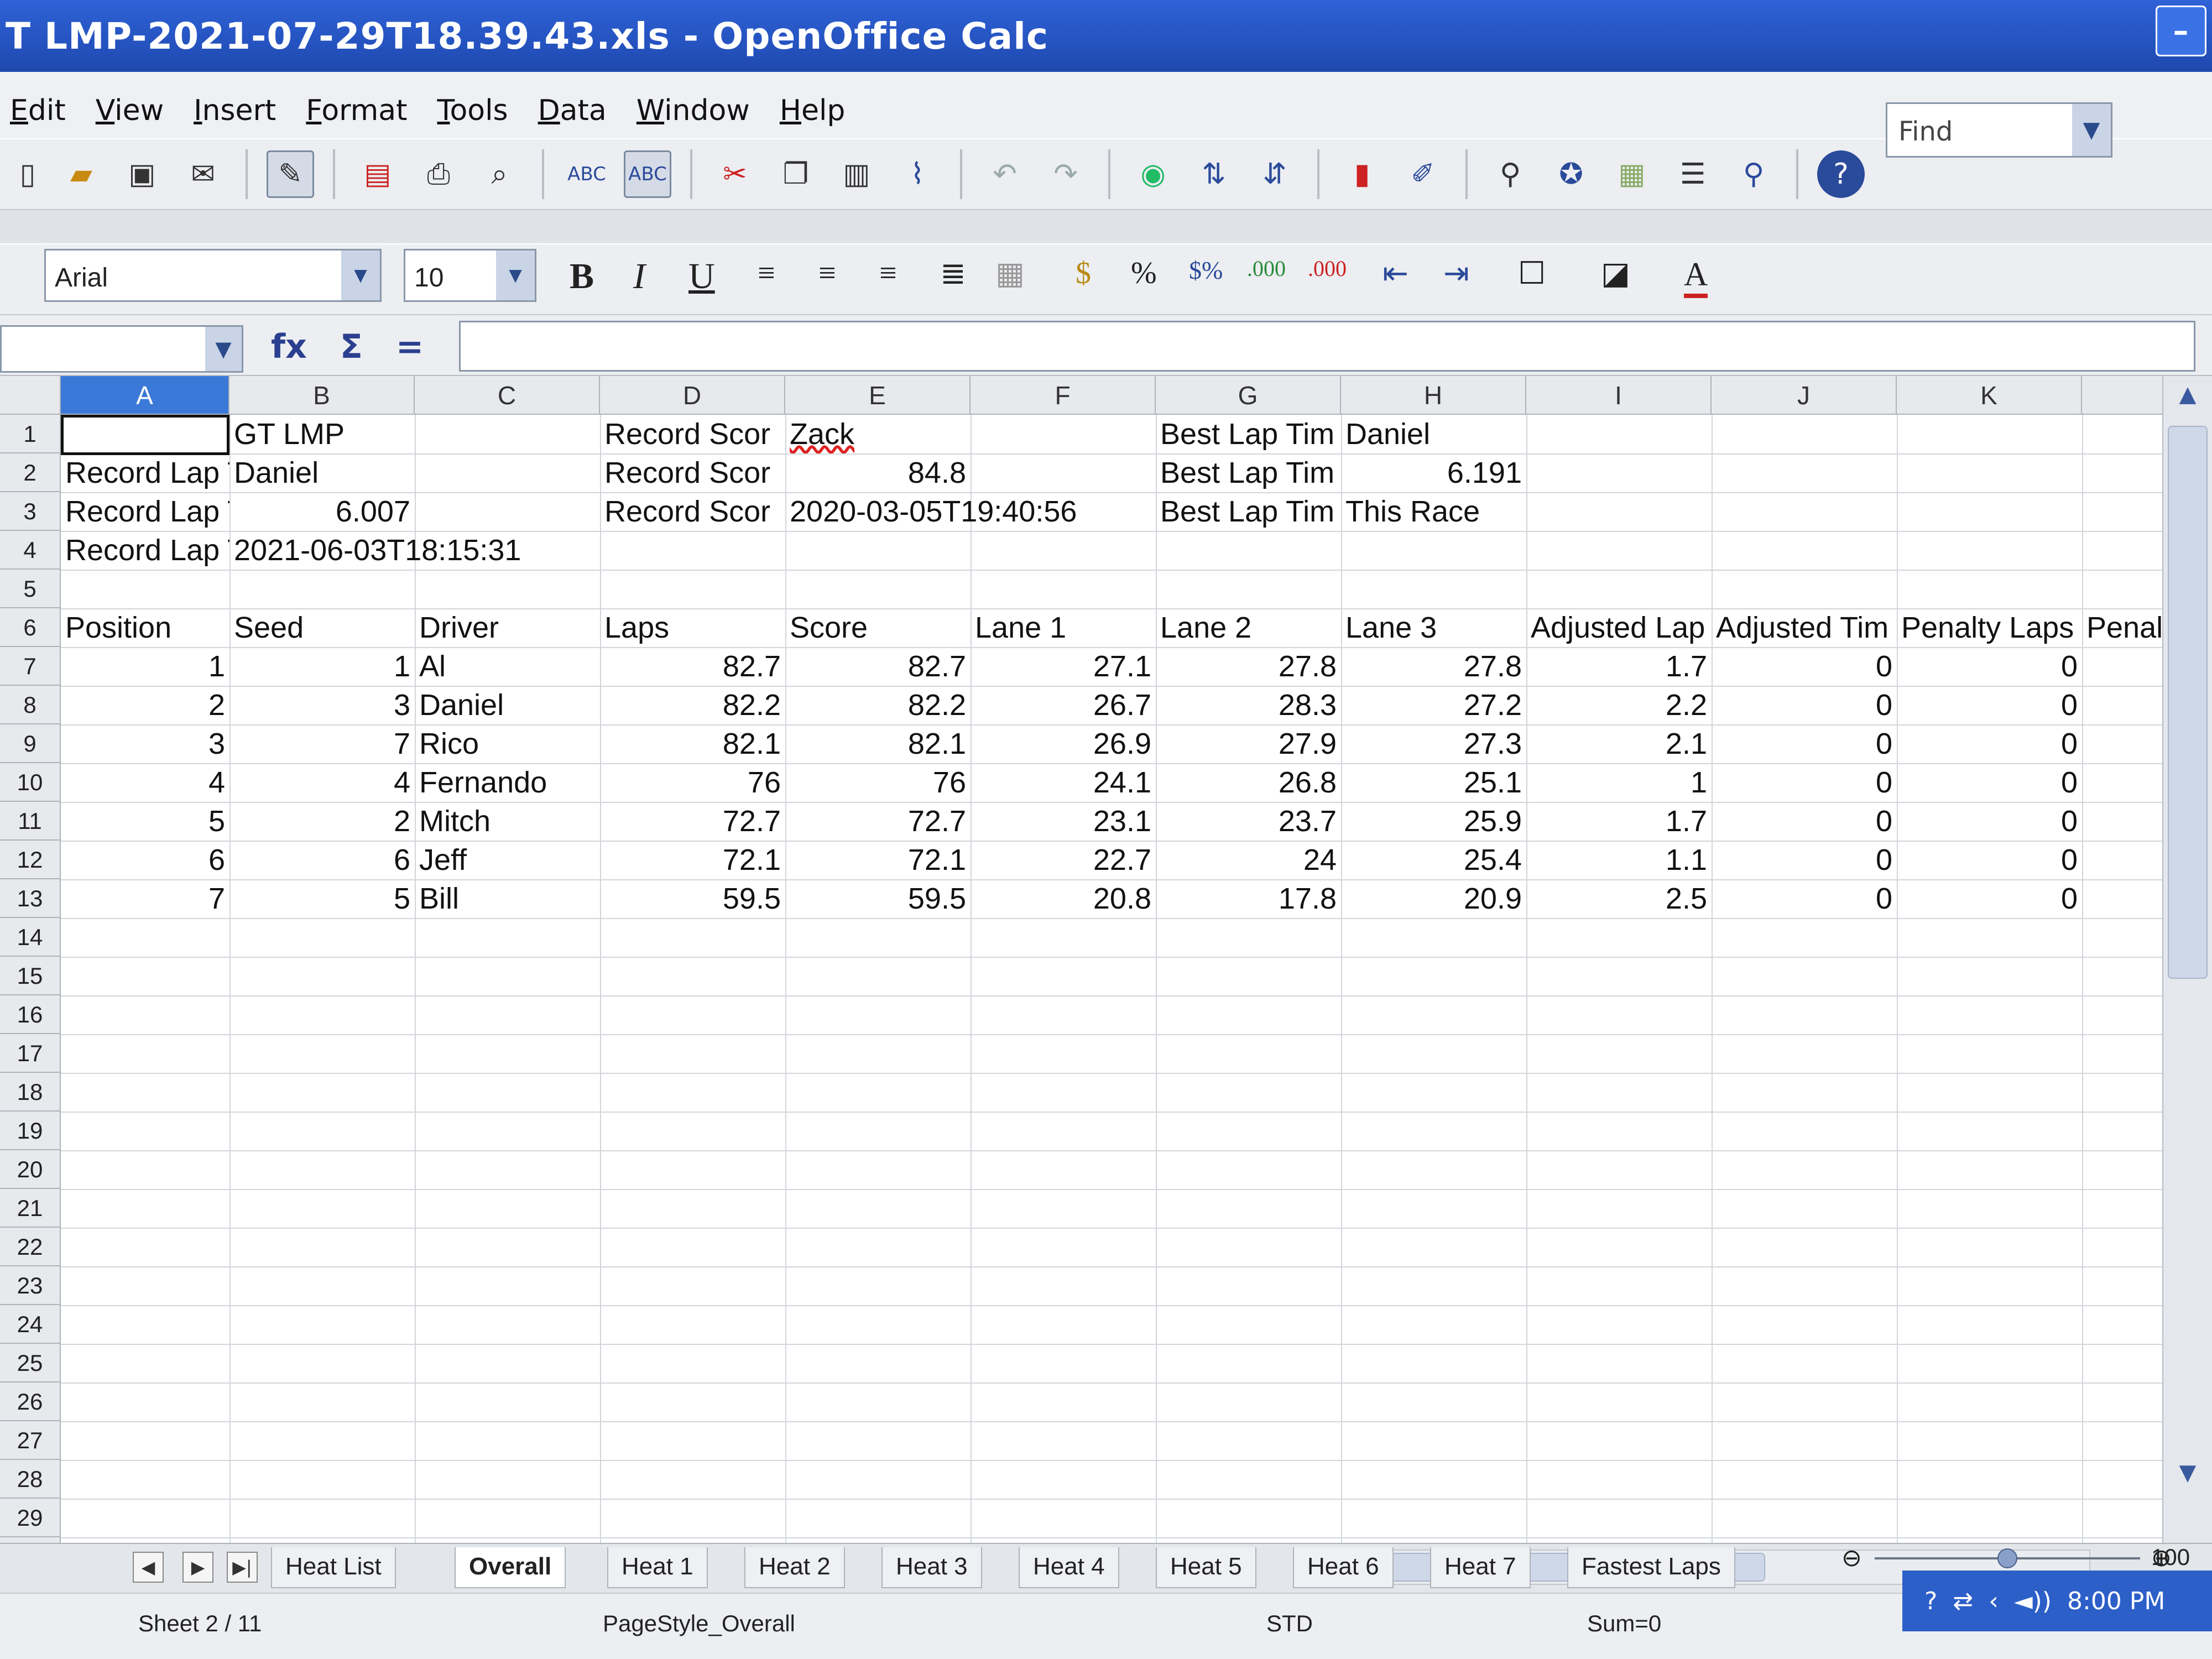 The image size is (2212, 1659). Describe the element at coordinates (1434, 667) in the screenshot. I see `cell-h7: 27.8` at that location.